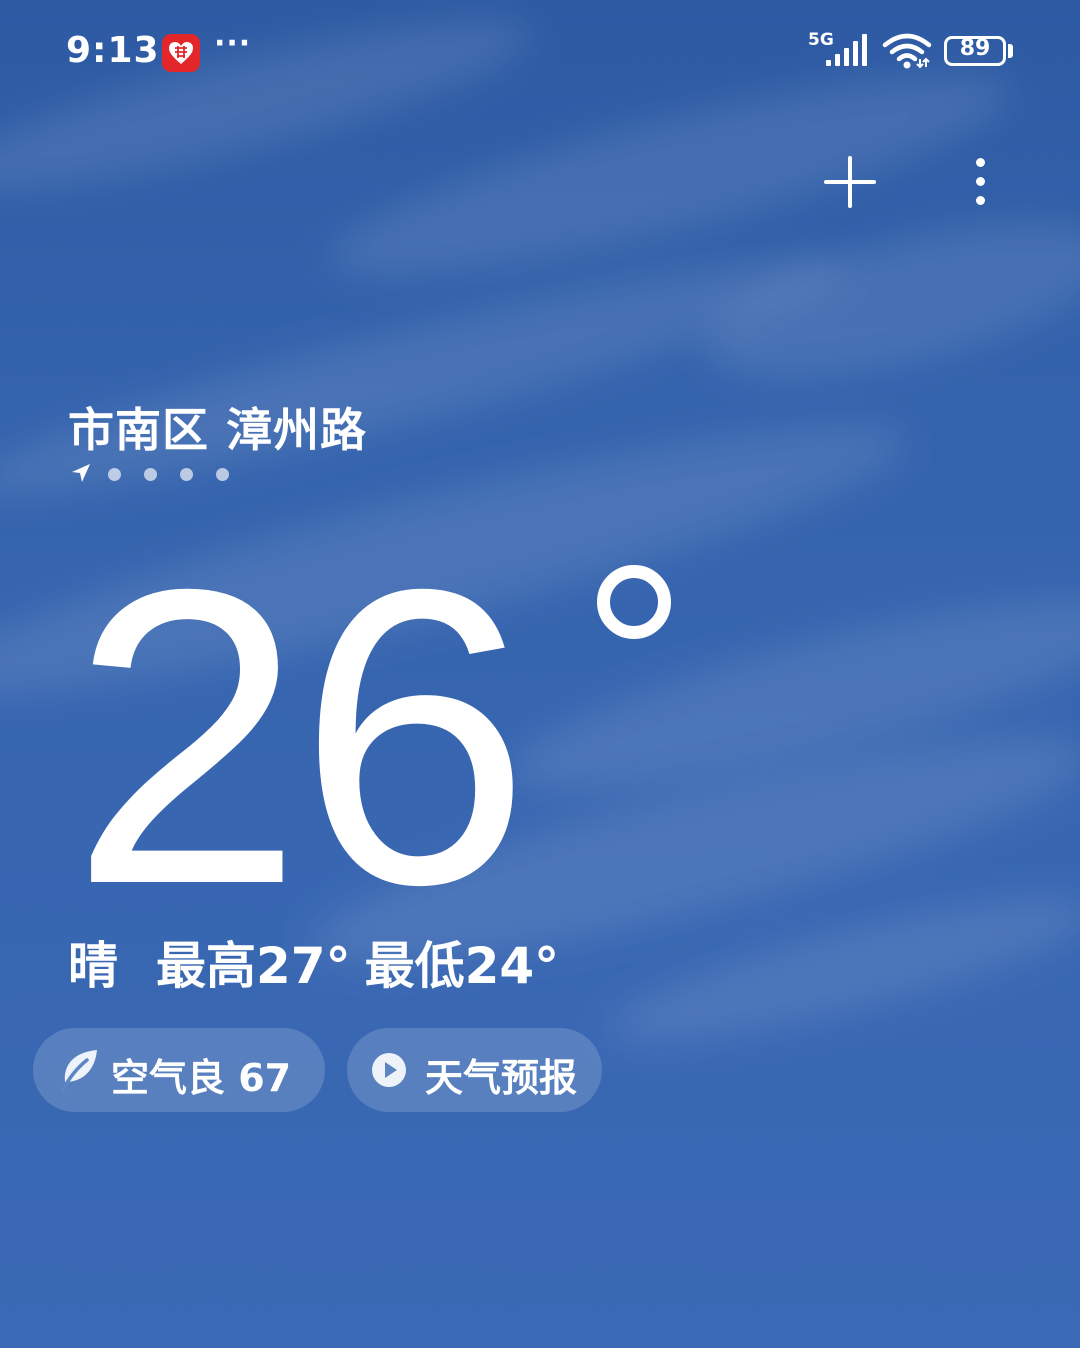  What do you see at coordinates (850, 182) in the screenshot?
I see `add-city-button` at bounding box center [850, 182].